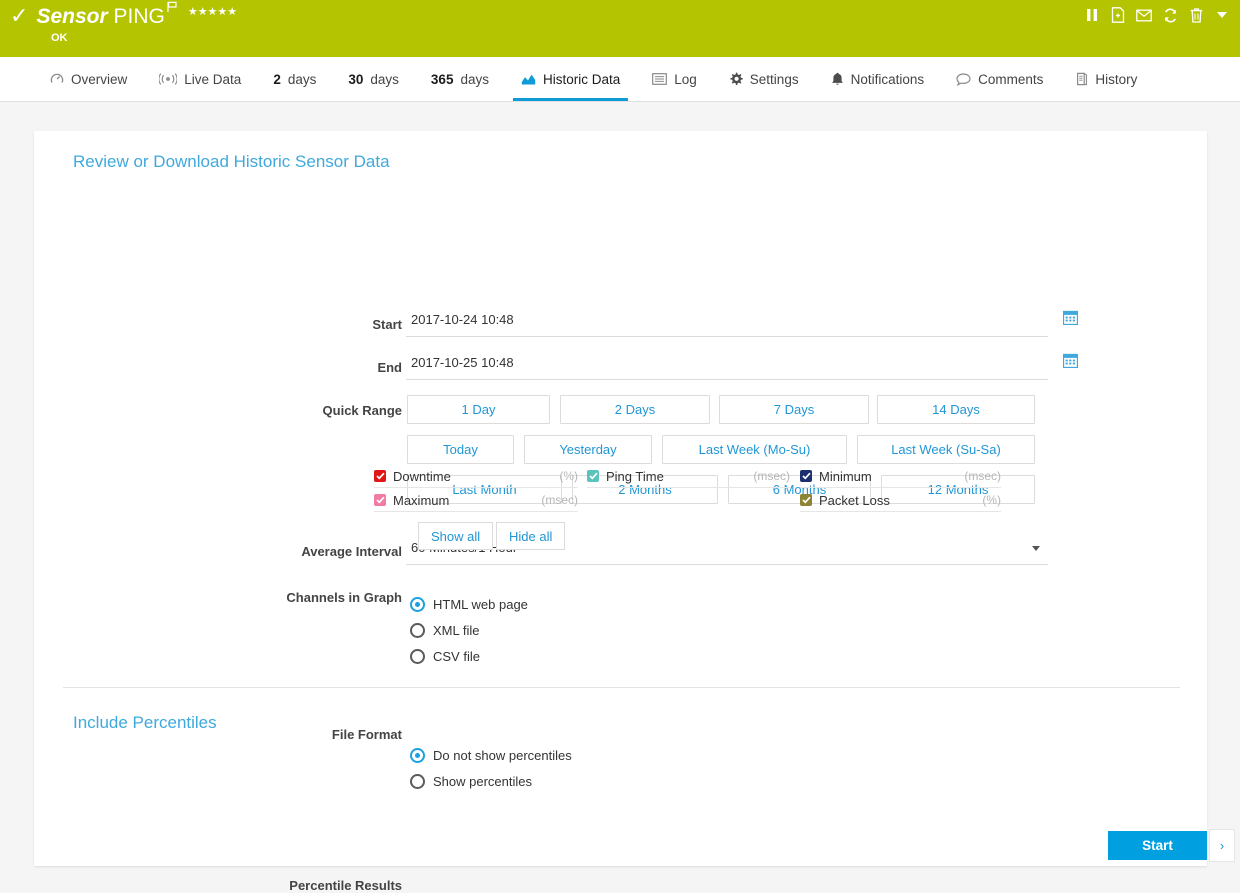  Describe the element at coordinates (213, 79) in the screenshot. I see `tab-live-data-label: Live Data` at that location.